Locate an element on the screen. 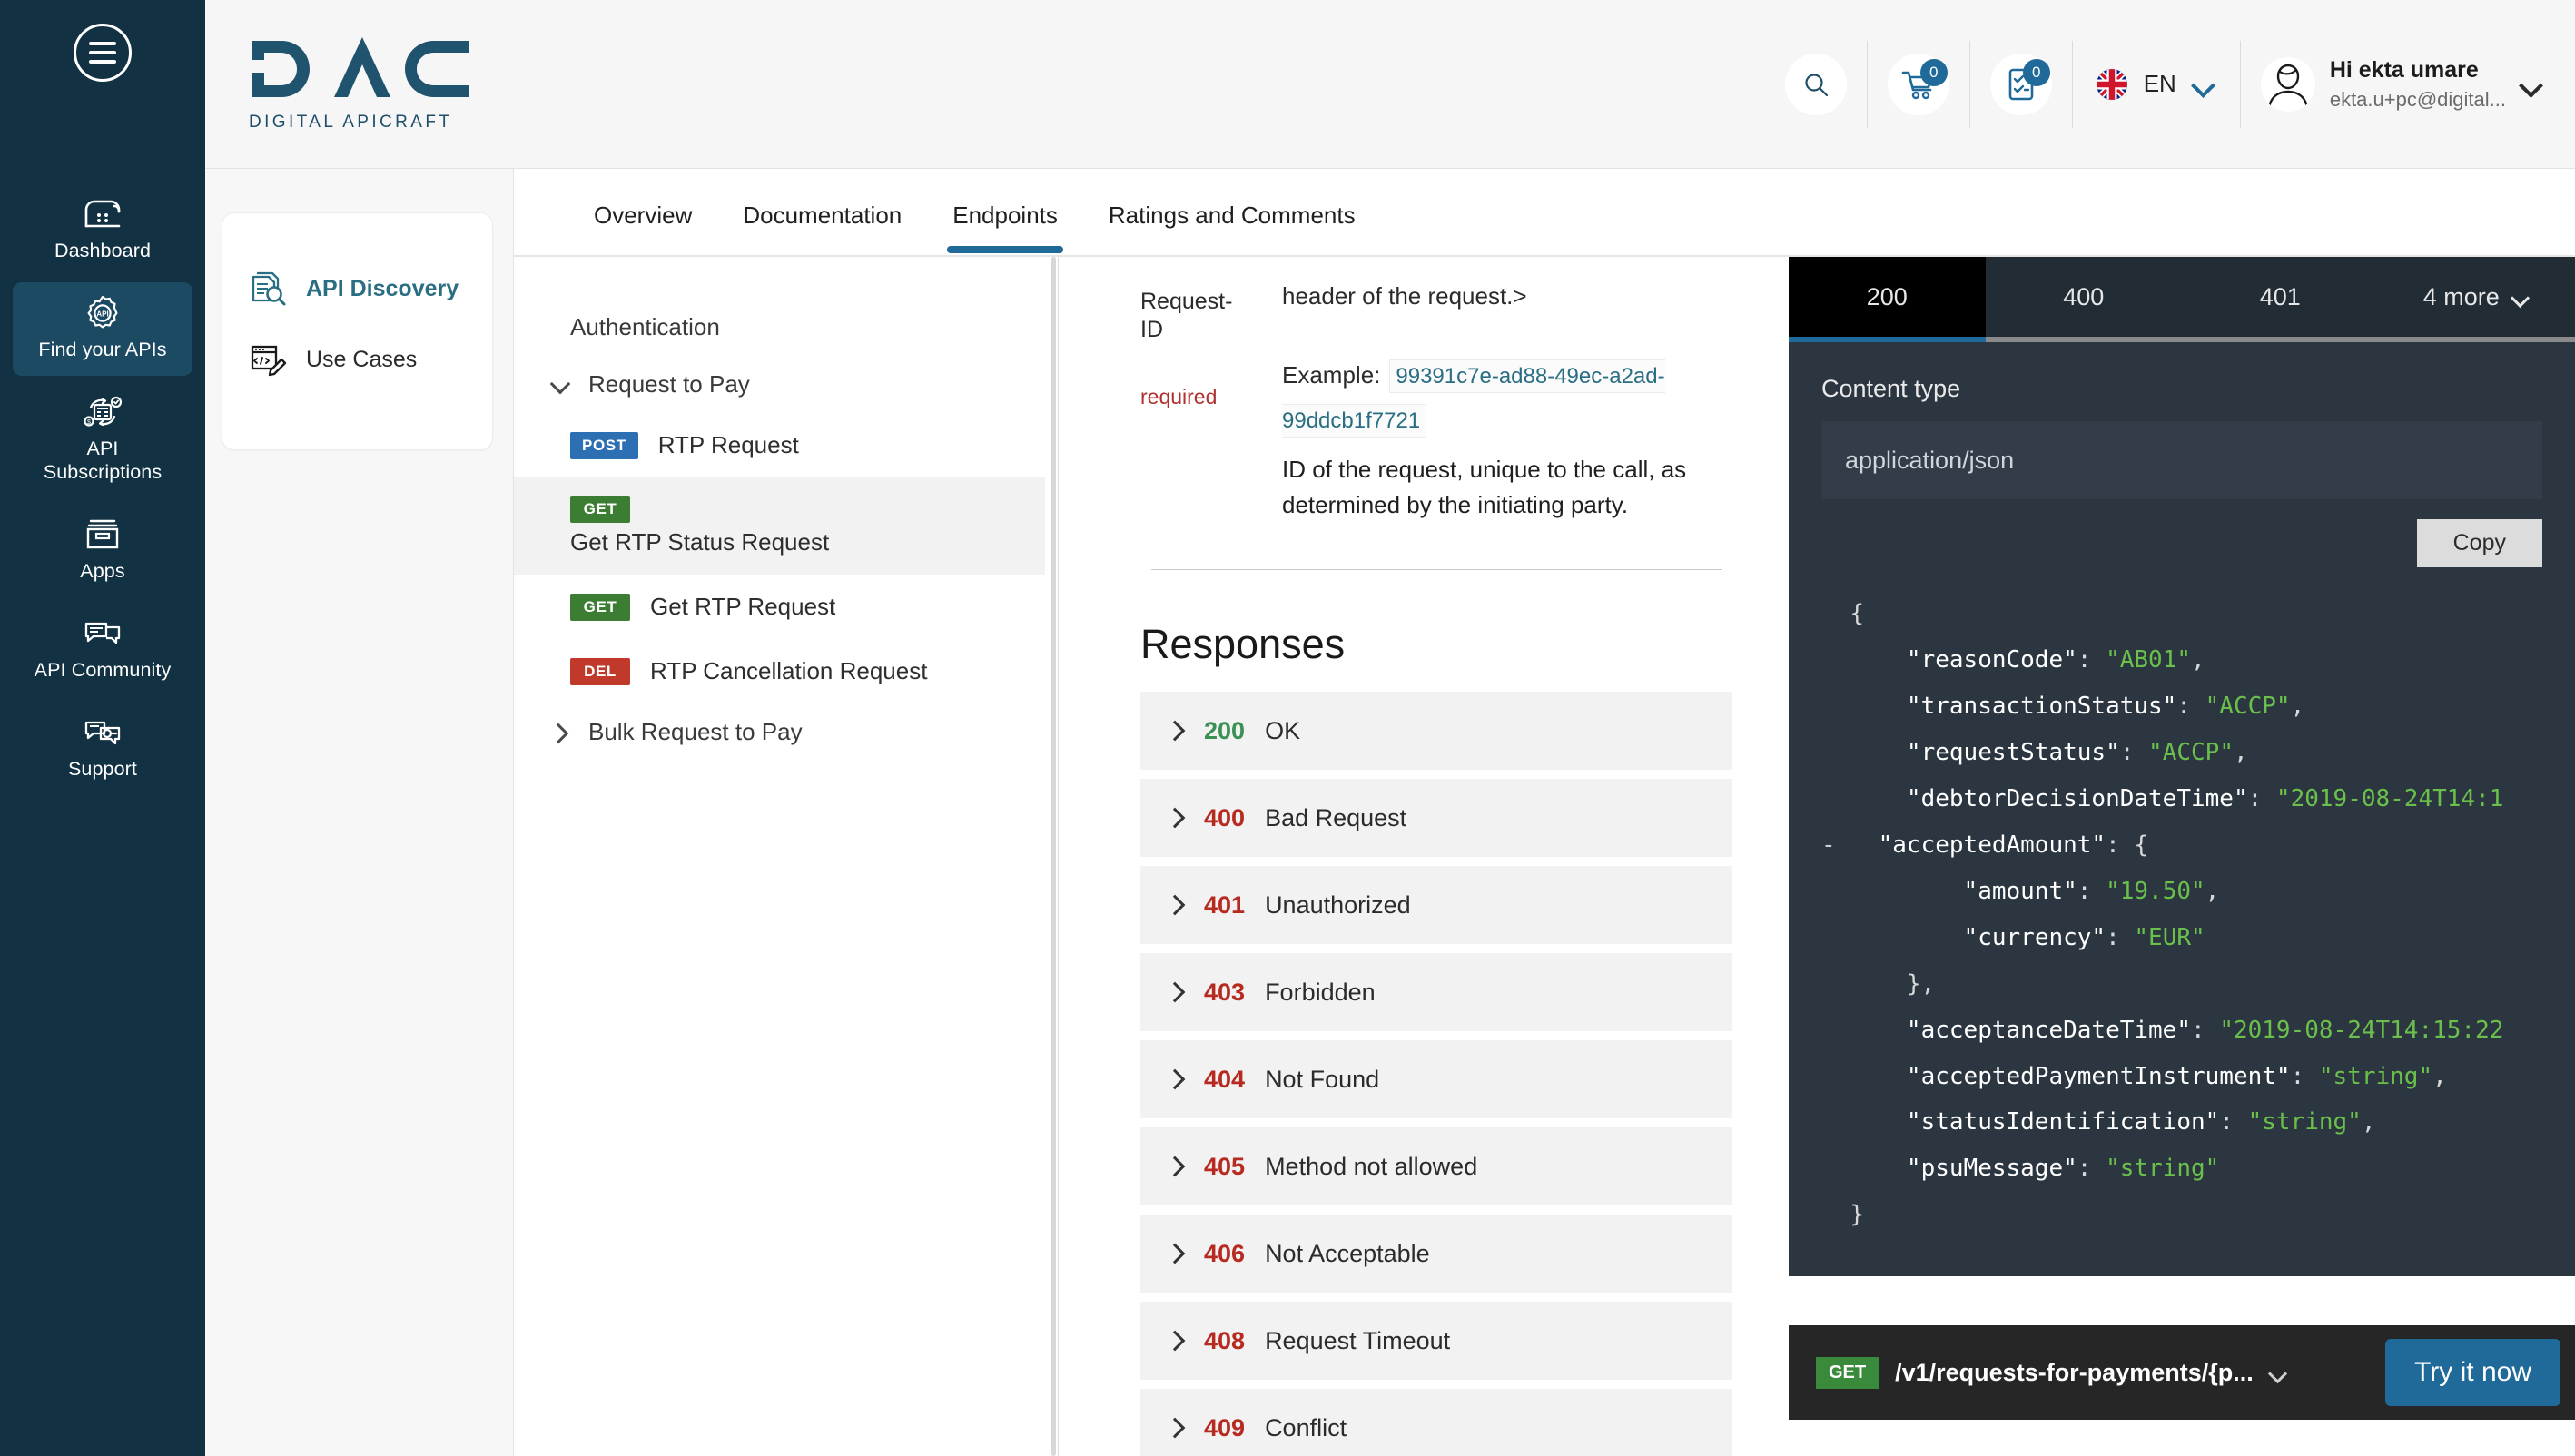  response-row-408: 408 Request Timeout is located at coordinates (1436, 1342).